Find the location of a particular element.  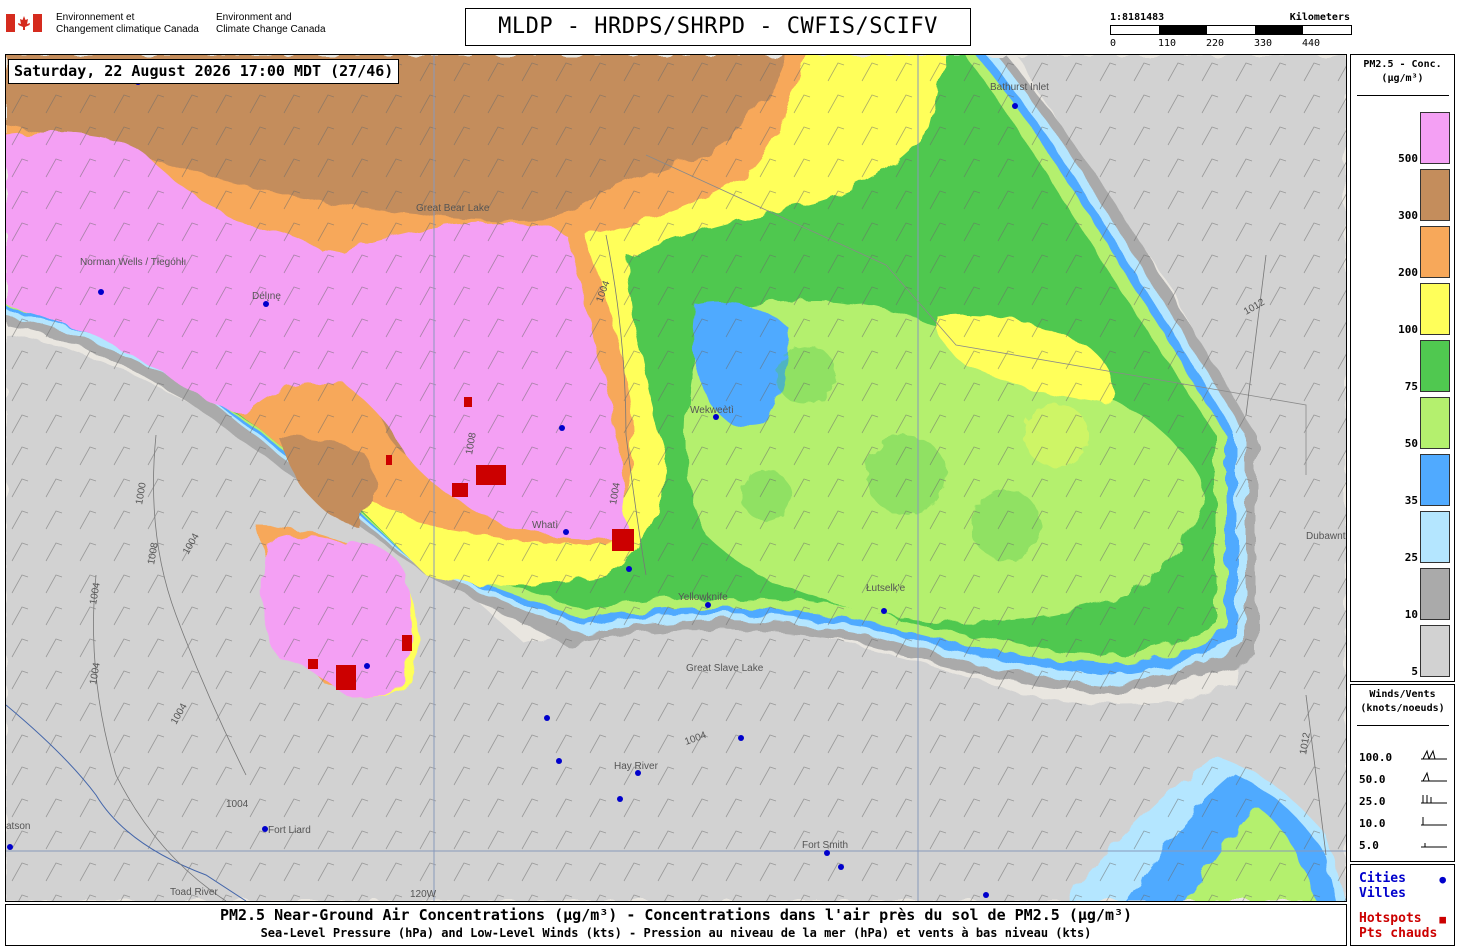

scale-tick: 440 is located at coordinates (1311, 43).